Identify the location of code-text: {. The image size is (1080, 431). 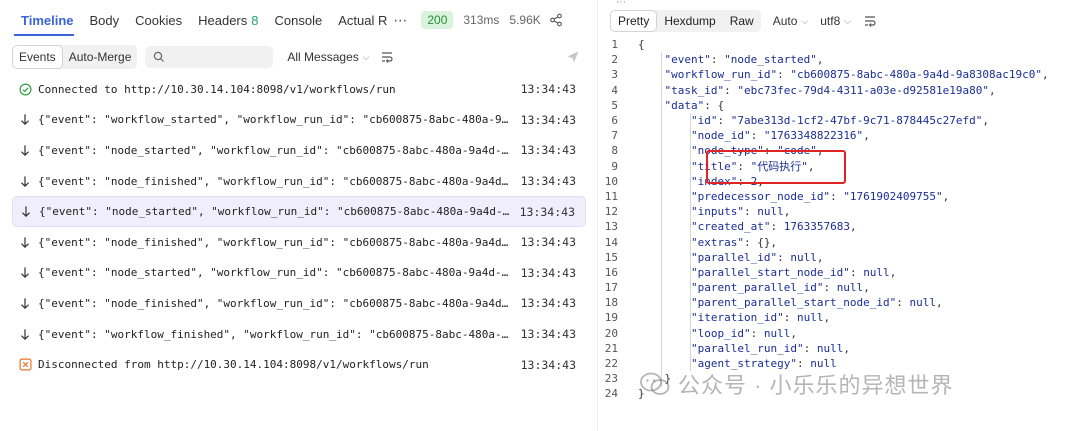
(641, 45).